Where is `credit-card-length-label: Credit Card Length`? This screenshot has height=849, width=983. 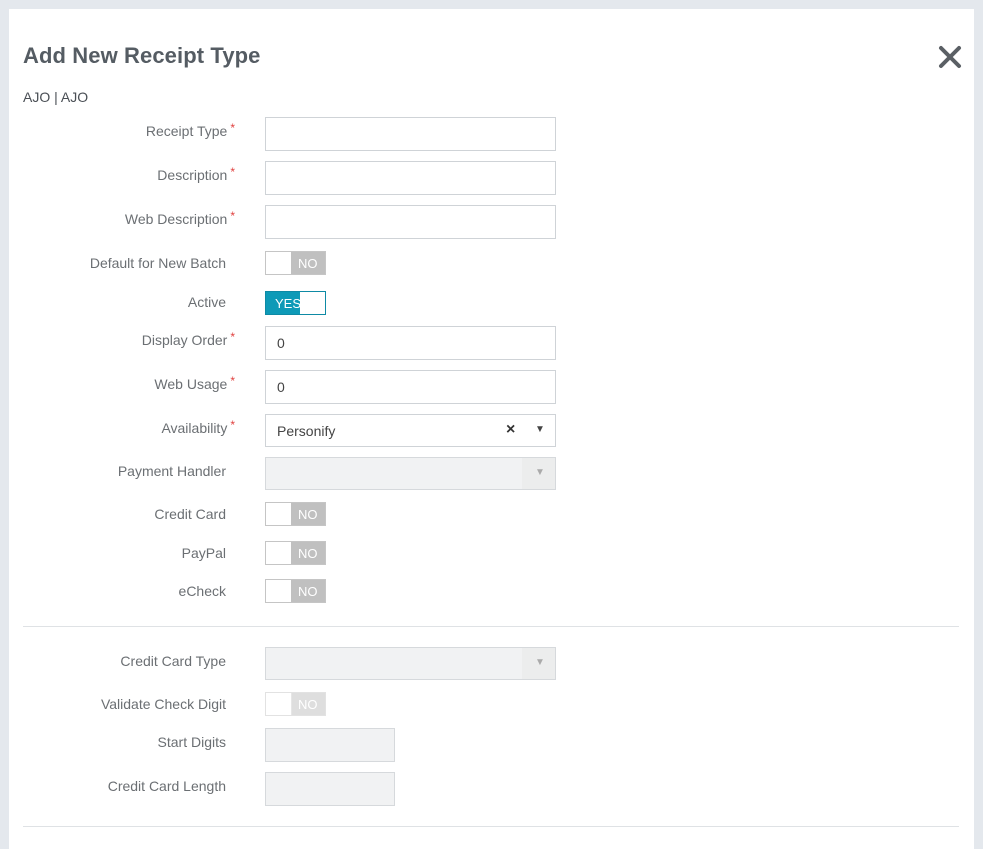 credit-card-length-label: Credit Card Length is located at coordinates (166, 786).